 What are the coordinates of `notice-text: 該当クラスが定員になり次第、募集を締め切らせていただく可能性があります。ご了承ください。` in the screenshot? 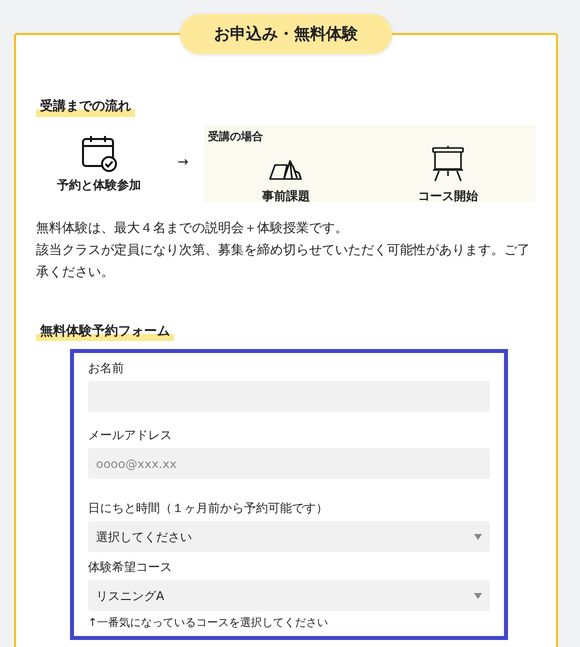 It's located at (283, 262).